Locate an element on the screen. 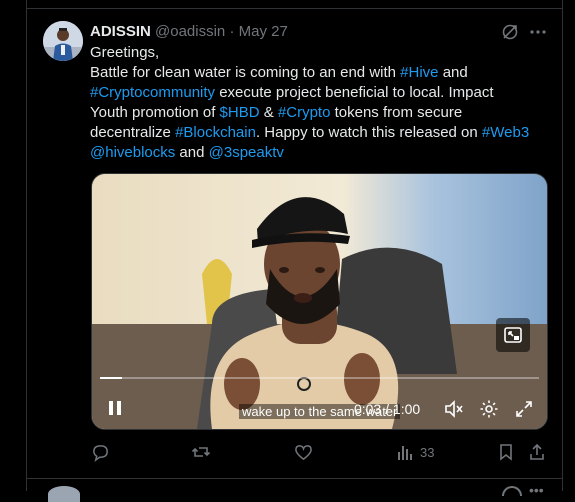 This screenshot has width=575, height=502. settings-icon is located at coordinates (489, 409).